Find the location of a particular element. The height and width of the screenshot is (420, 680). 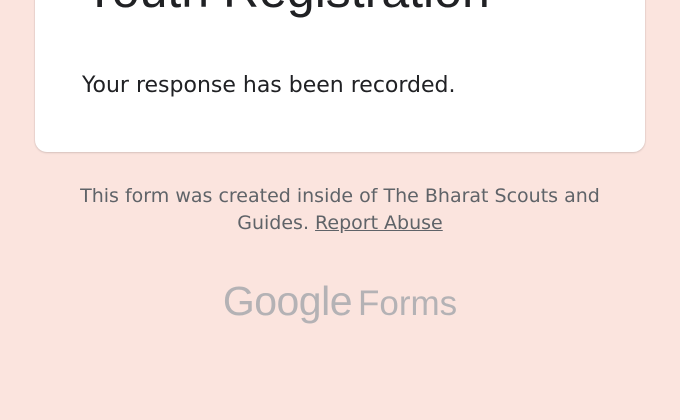

forms-wordmark: Forms is located at coordinates (408, 303).